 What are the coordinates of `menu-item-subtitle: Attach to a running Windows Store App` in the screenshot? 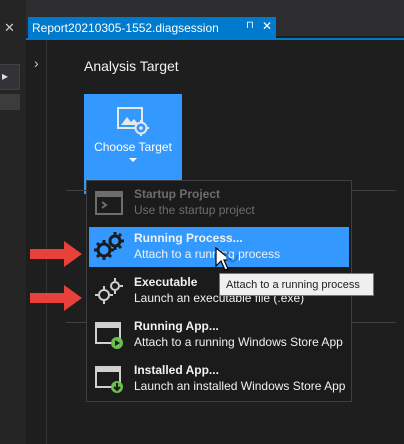 It's located at (238, 342).